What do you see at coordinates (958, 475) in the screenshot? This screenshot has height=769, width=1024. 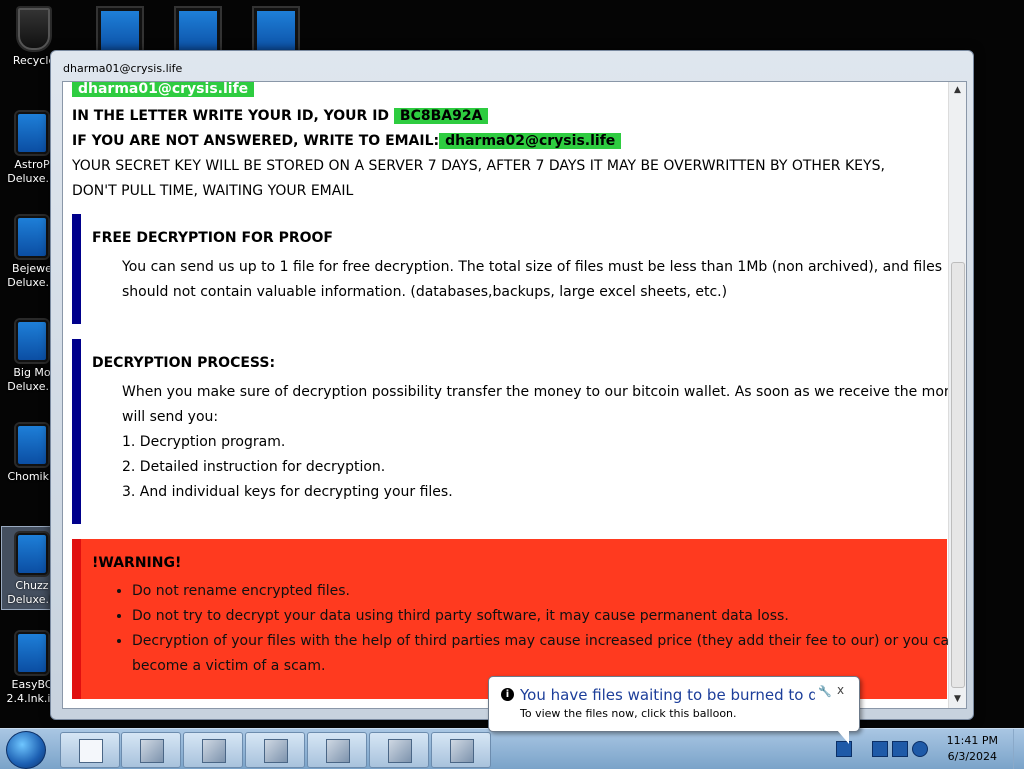 I see `scroll-thumb` at bounding box center [958, 475].